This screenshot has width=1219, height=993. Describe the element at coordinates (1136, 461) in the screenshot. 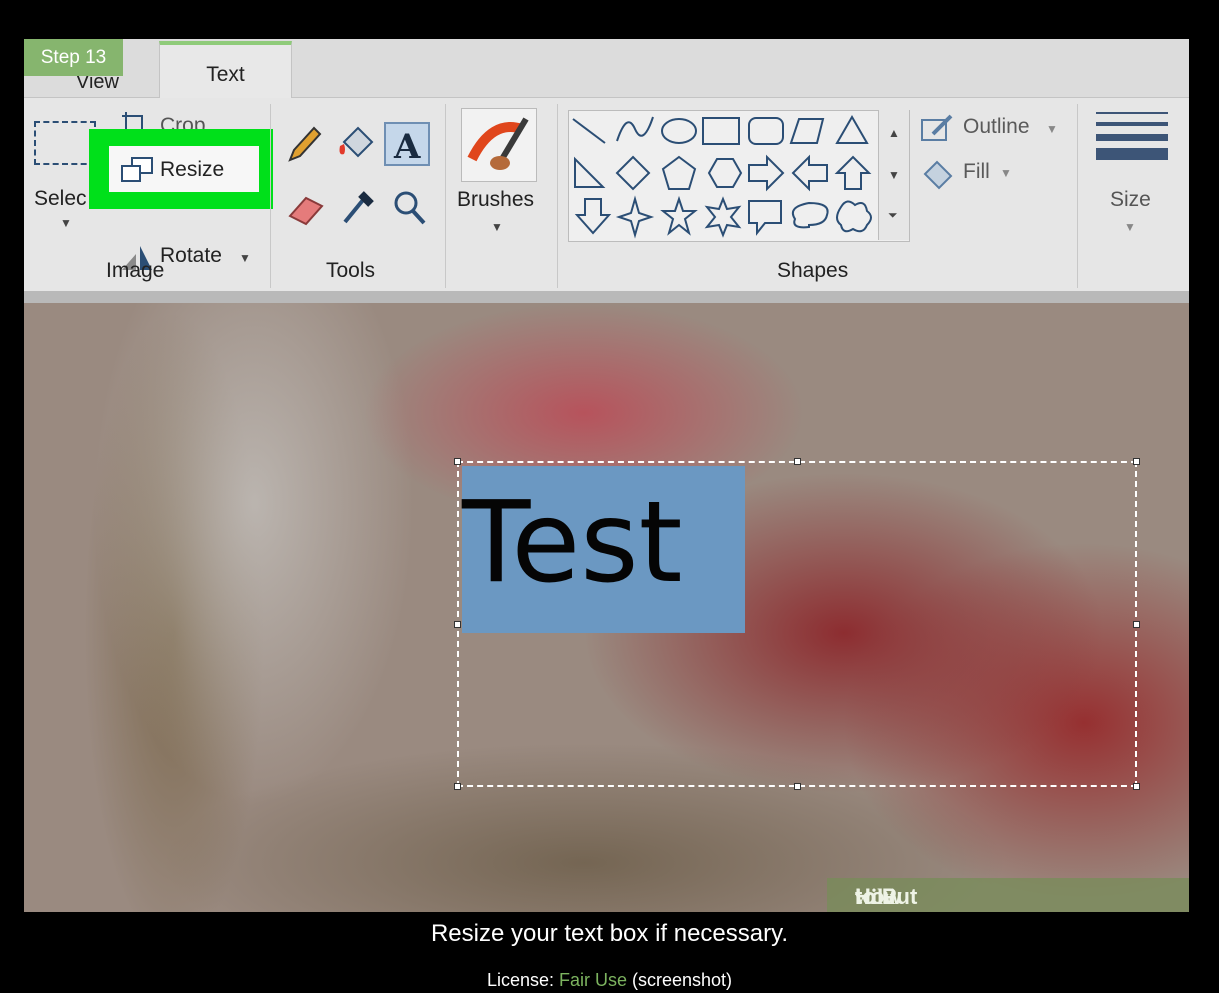

I see `resize-handle-top-right` at that location.